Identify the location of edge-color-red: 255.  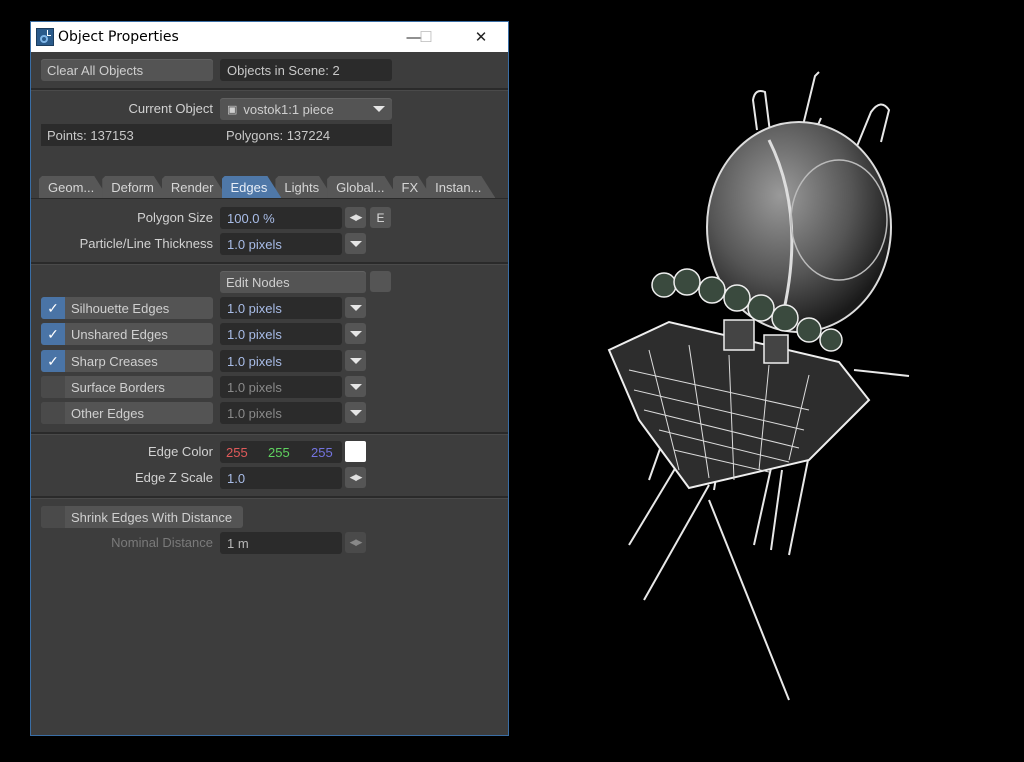
(247, 452).